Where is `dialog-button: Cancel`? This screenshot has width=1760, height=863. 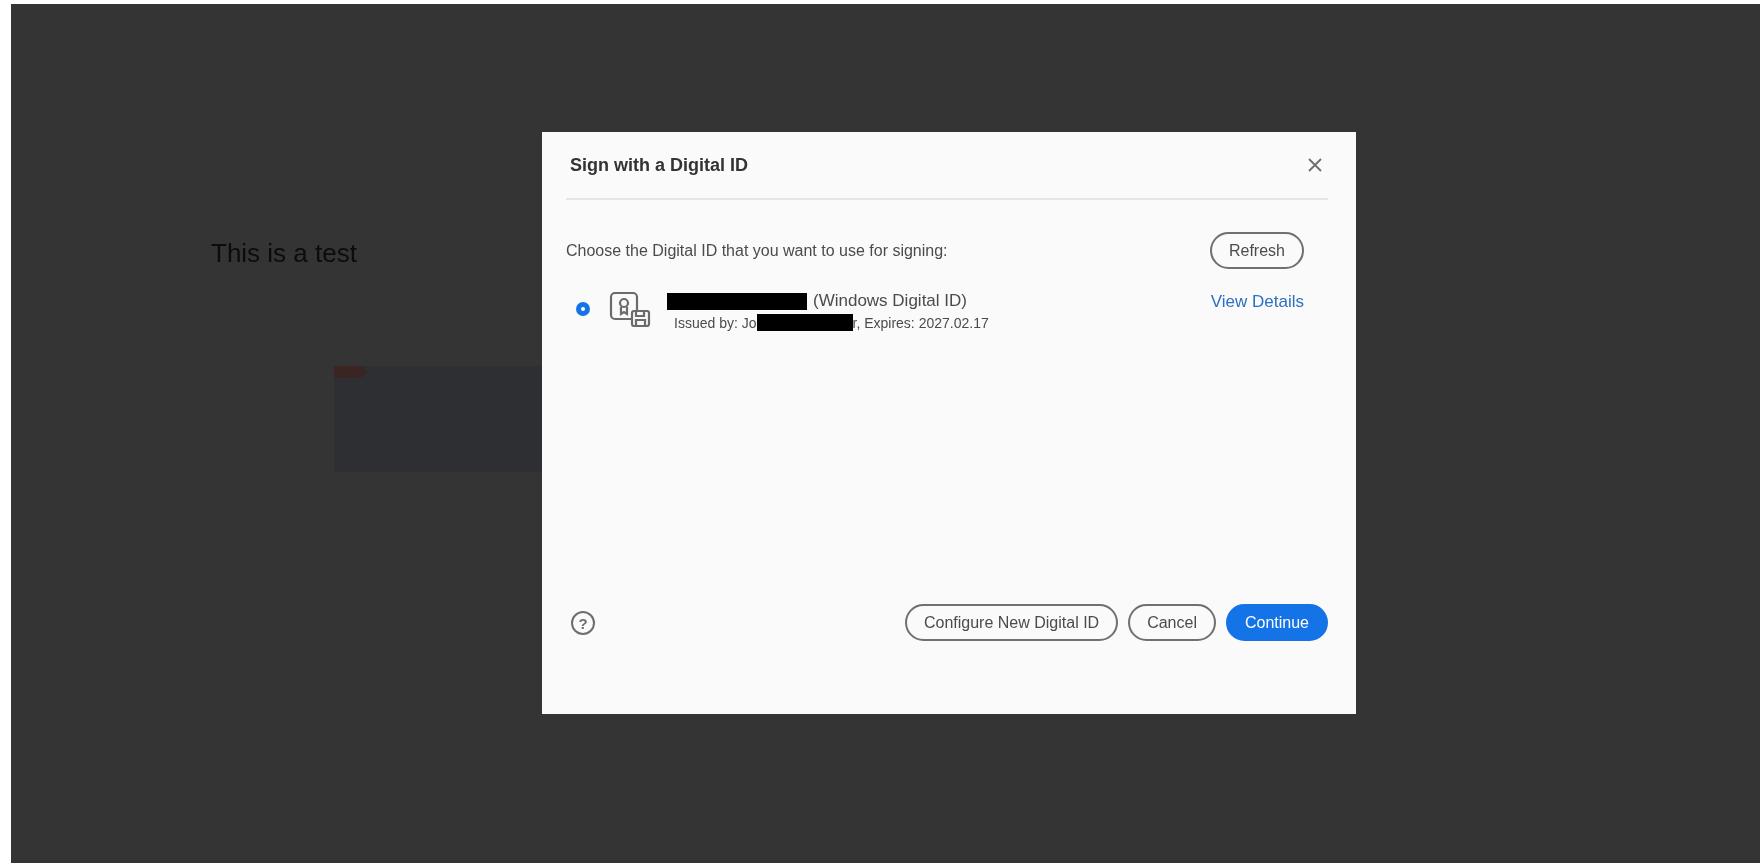
dialog-button: Cancel is located at coordinates (1172, 622).